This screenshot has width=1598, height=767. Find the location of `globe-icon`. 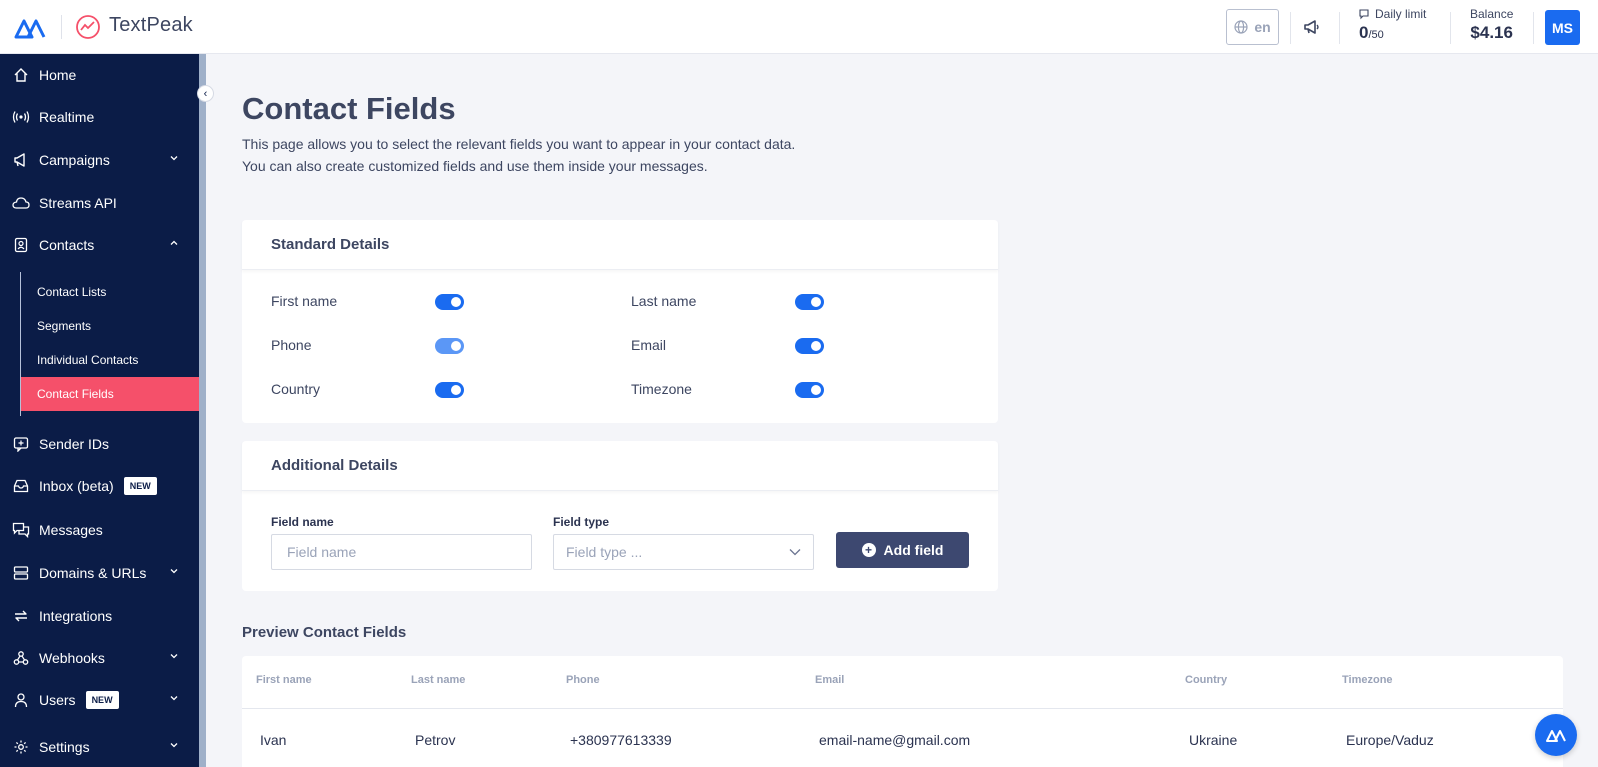

globe-icon is located at coordinates (1241, 27).